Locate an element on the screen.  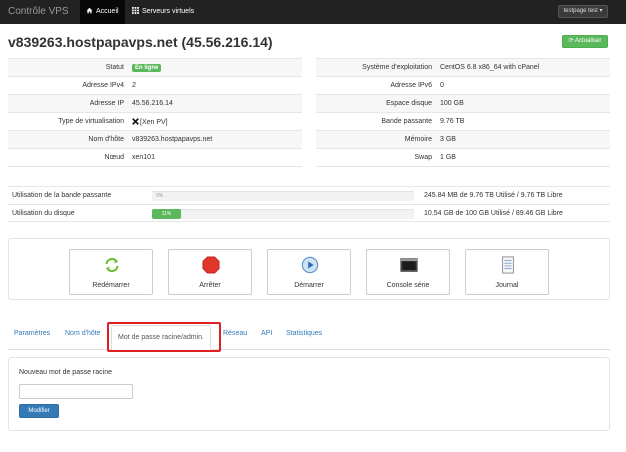
start-button: Démarrer is located at coordinates (309, 272).